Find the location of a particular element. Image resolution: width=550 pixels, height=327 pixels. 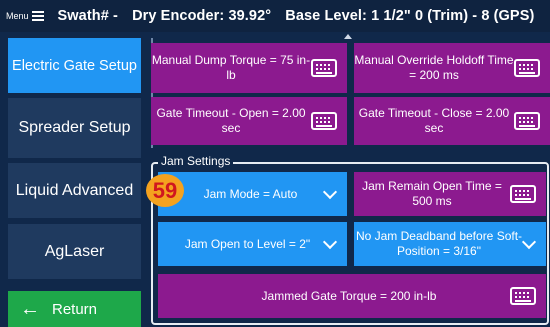

button-label: Jammed Gate Torque = 200 in-lb is located at coordinates (349, 295).